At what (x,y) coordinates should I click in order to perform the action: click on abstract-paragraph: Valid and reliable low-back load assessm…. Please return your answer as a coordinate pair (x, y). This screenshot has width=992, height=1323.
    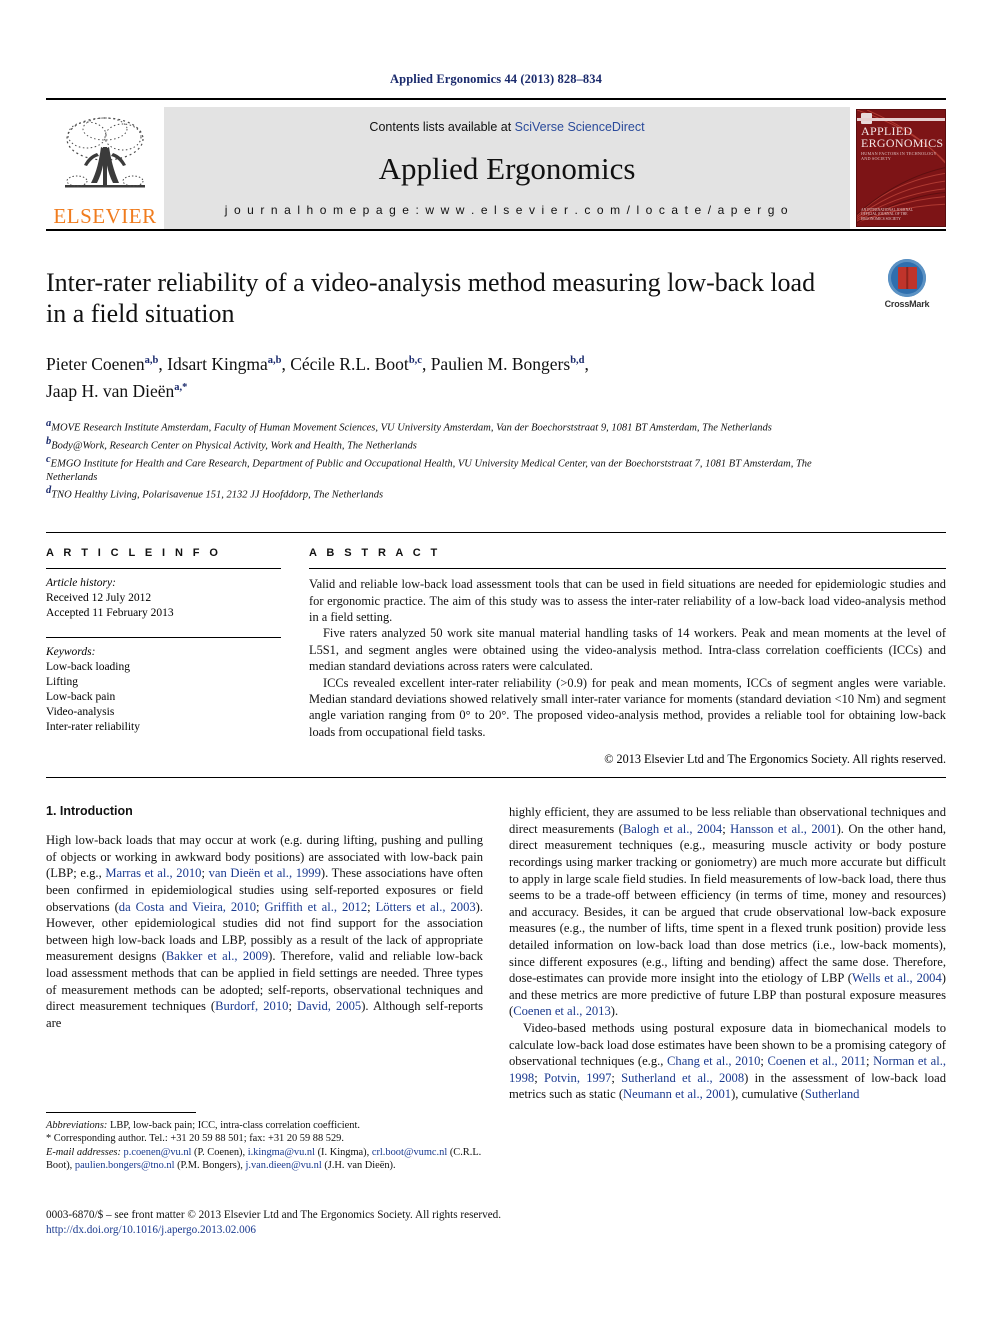
    Looking at the image, I should click on (627, 600).